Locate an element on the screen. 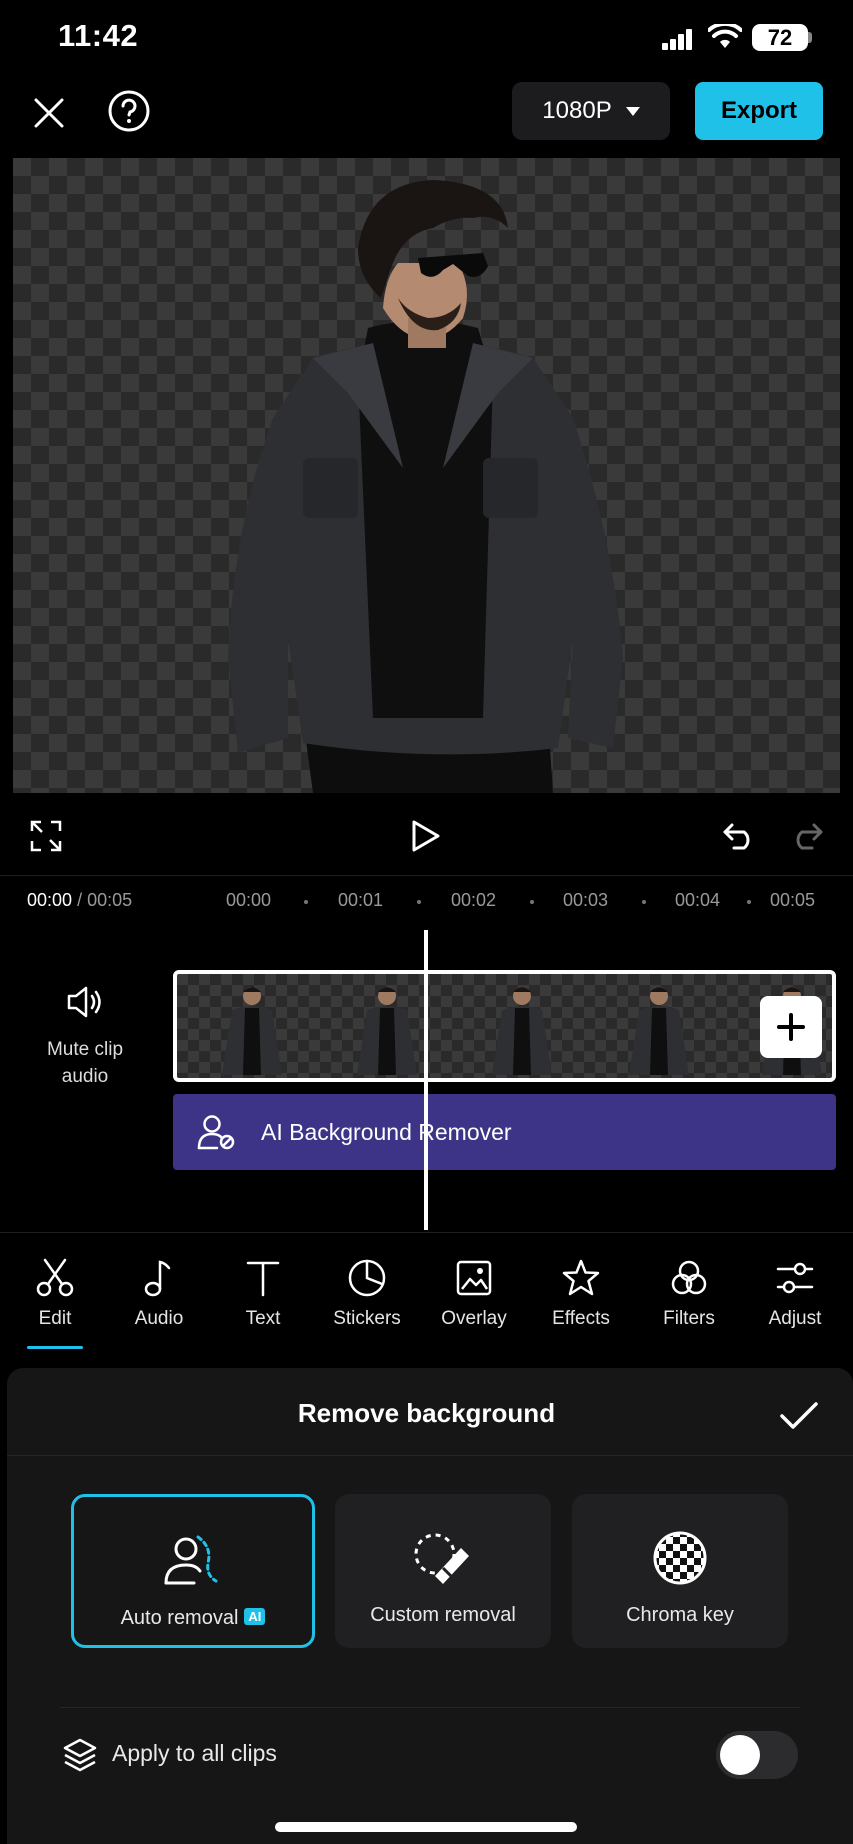 The height and width of the screenshot is (1844, 853). help-button is located at coordinates (129, 111).